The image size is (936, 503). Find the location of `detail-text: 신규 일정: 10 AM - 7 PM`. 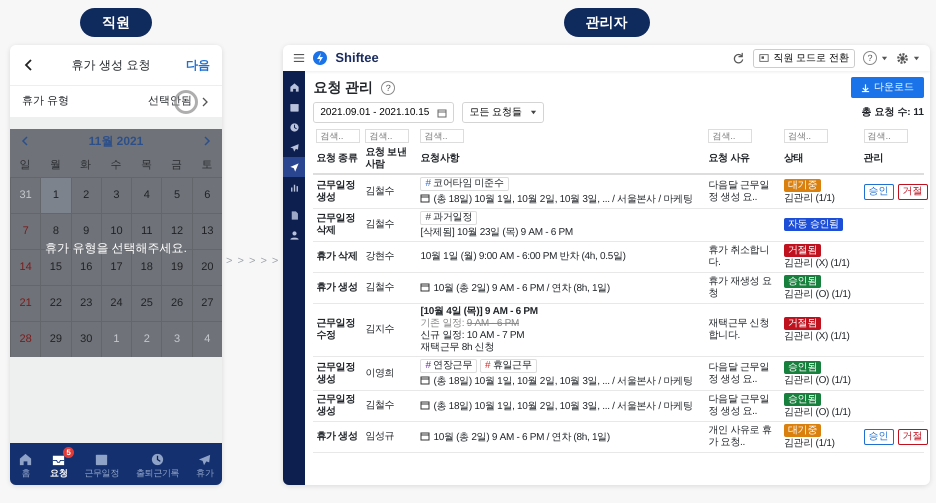

detail-text: 신규 일정: 10 AM - 7 PM is located at coordinates (472, 335).